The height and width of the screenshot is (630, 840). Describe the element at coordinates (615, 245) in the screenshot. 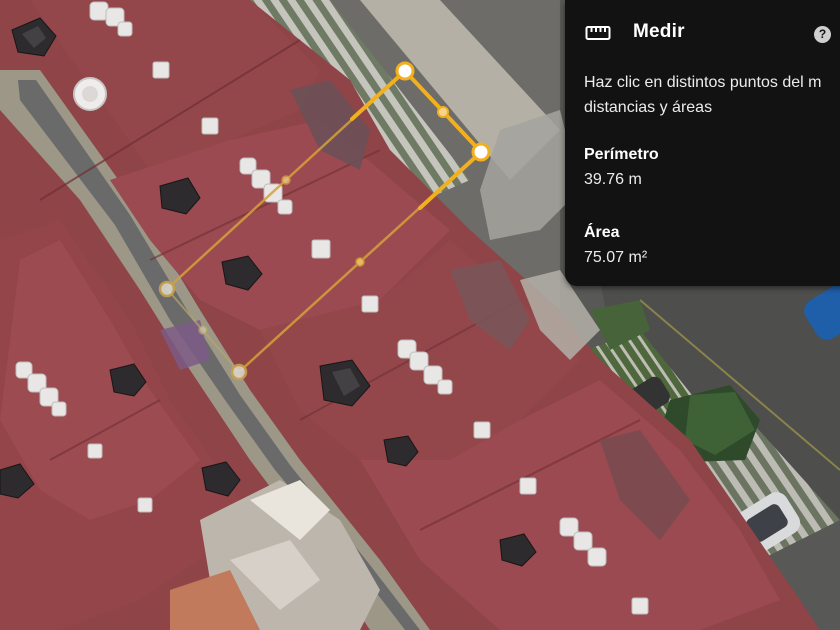

I see `area-metric: Área 75.07 m²` at that location.